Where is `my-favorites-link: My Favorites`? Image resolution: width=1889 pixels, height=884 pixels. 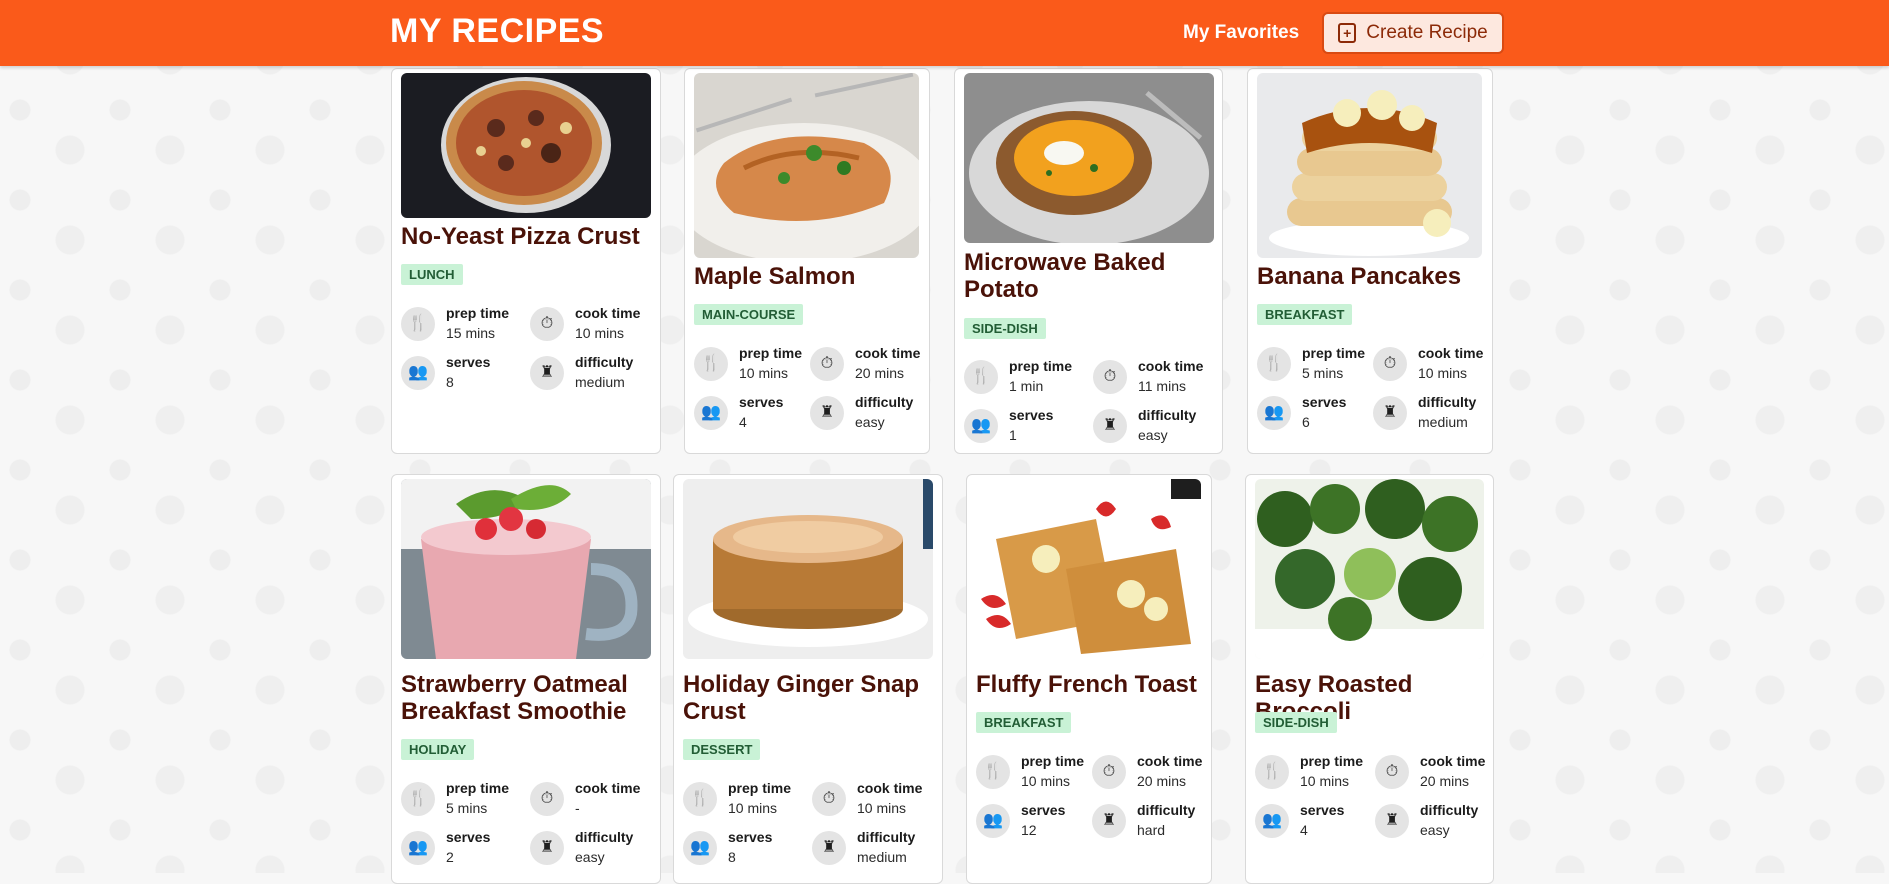 my-favorites-link: My Favorites is located at coordinates (1241, 33).